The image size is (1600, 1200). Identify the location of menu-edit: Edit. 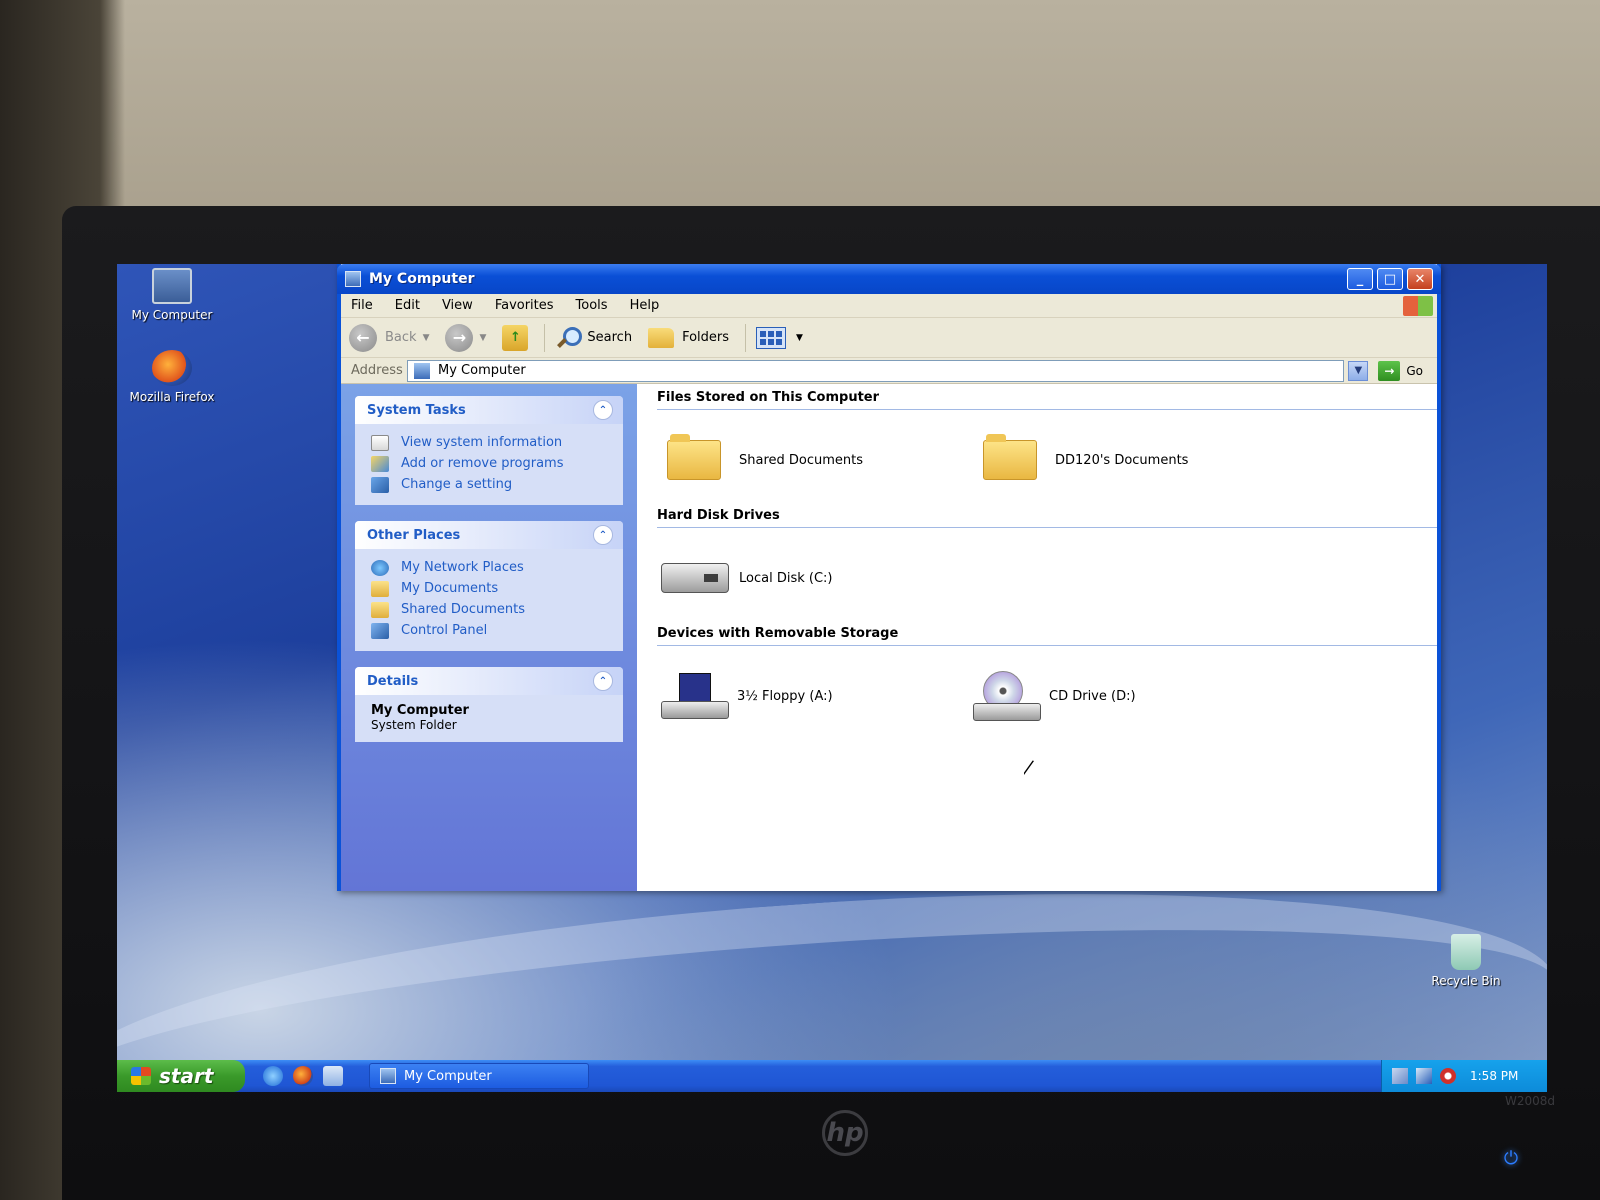
(407, 305).